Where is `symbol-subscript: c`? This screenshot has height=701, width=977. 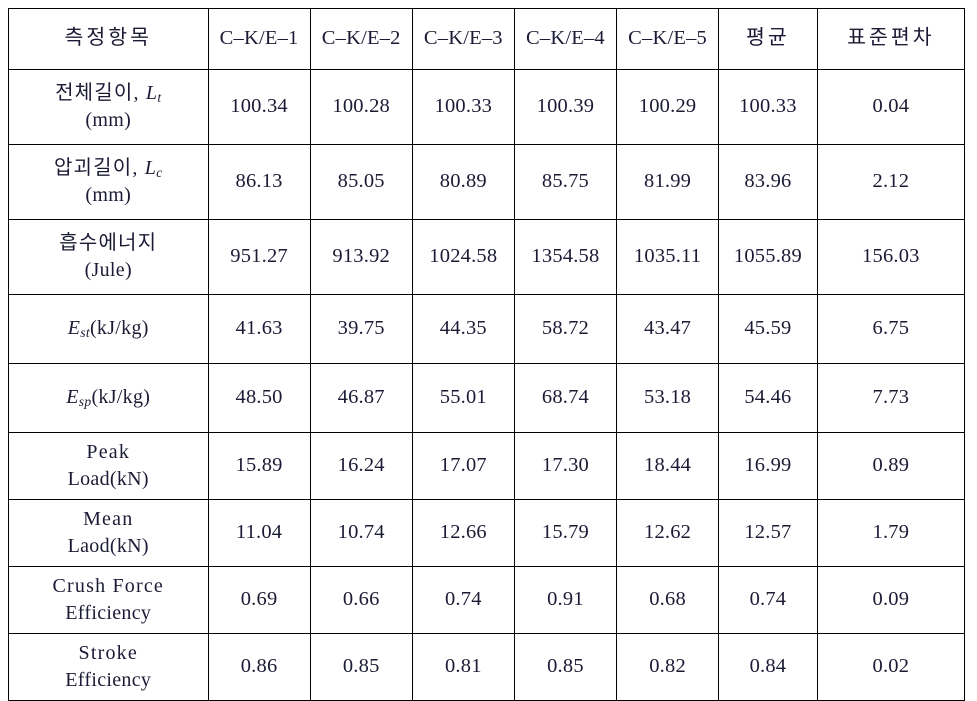 symbol-subscript: c is located at coordinates (159, 172).